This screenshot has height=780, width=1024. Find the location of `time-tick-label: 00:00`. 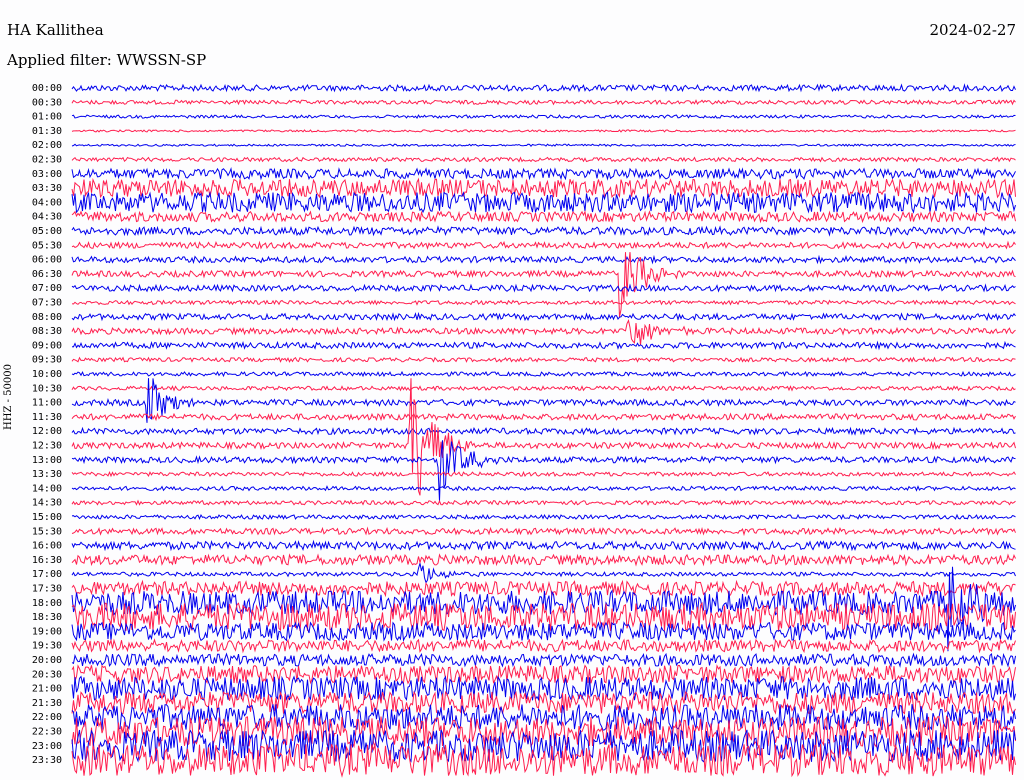

time-tick-label: 00:00 is located at coordinates (47, 88).